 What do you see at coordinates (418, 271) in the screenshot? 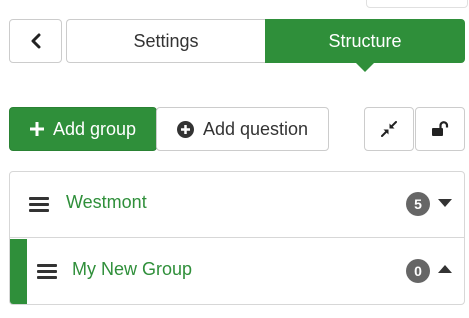
I see `question-count-badge: 0` at bounding box center [418, 271].